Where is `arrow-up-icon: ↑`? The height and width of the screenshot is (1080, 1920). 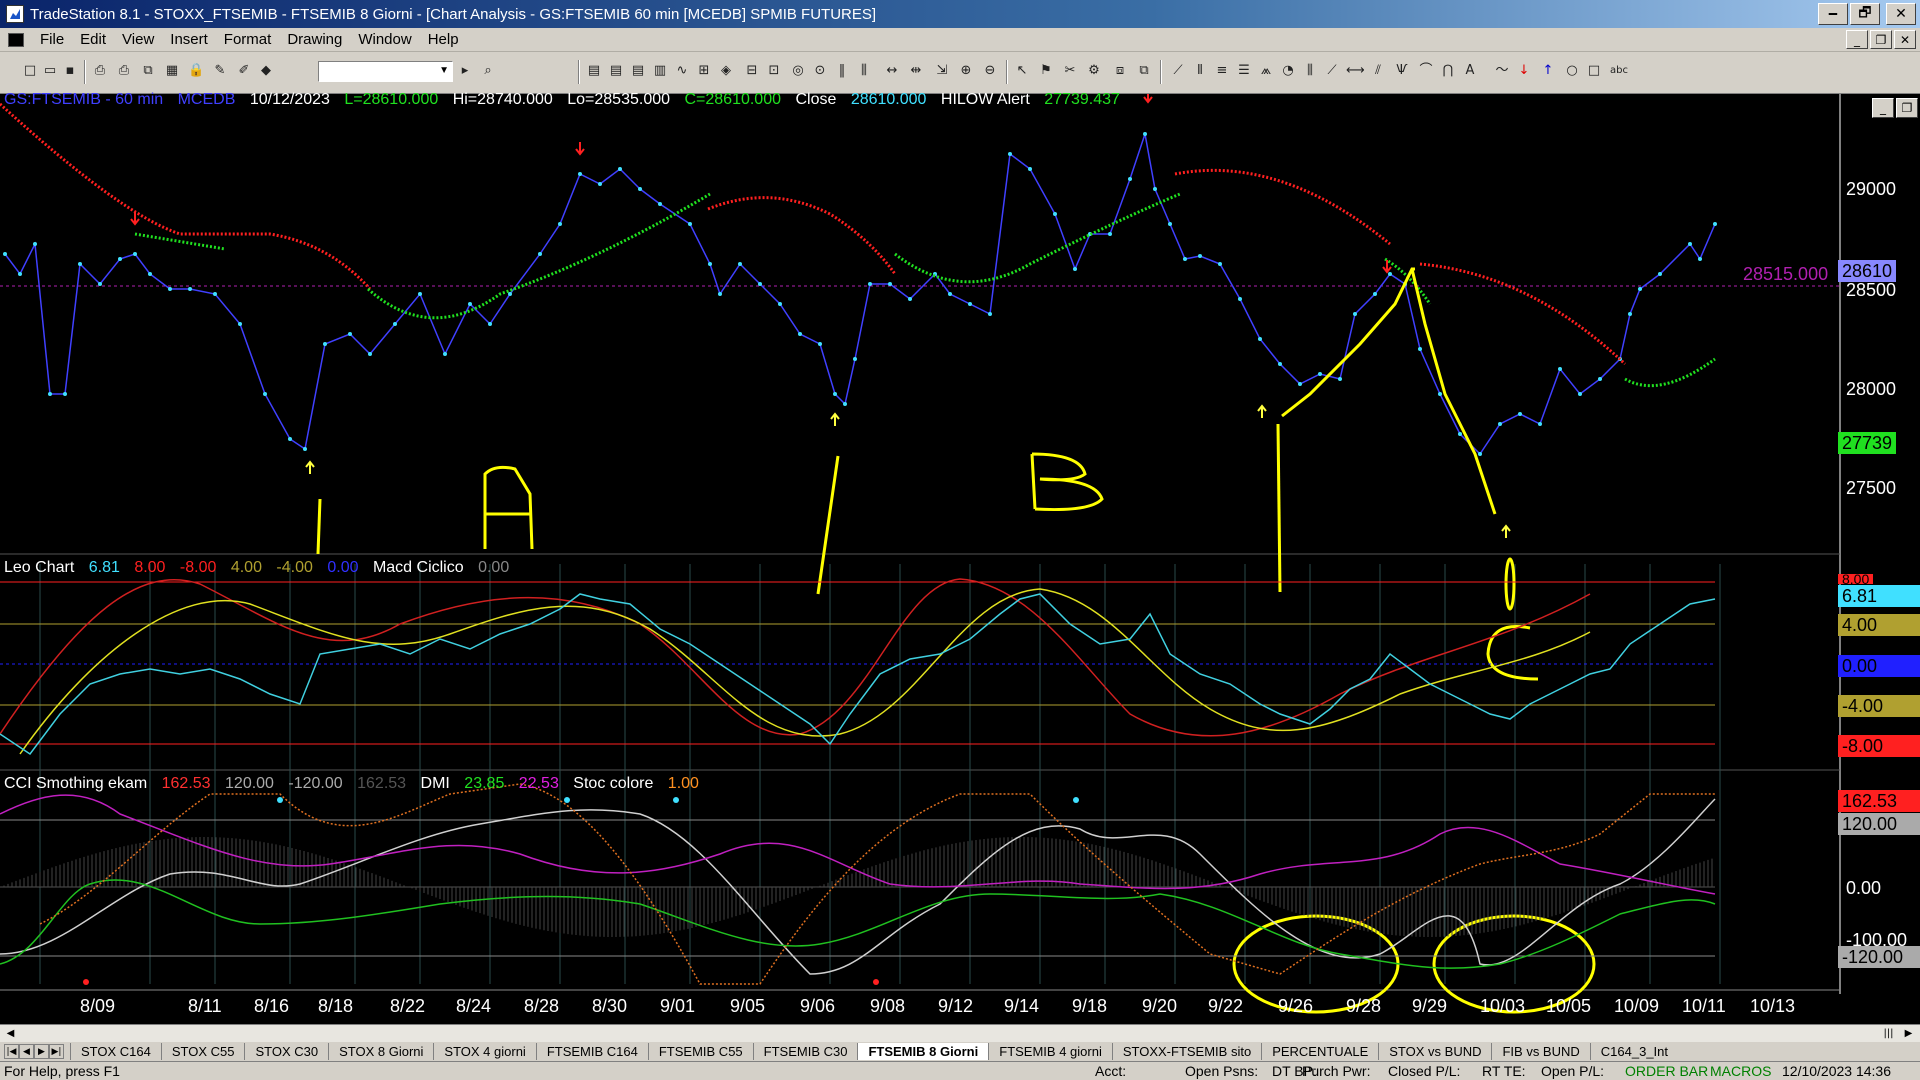 arrow-up-icon: ↑ is located at coordinates (1548, 71).